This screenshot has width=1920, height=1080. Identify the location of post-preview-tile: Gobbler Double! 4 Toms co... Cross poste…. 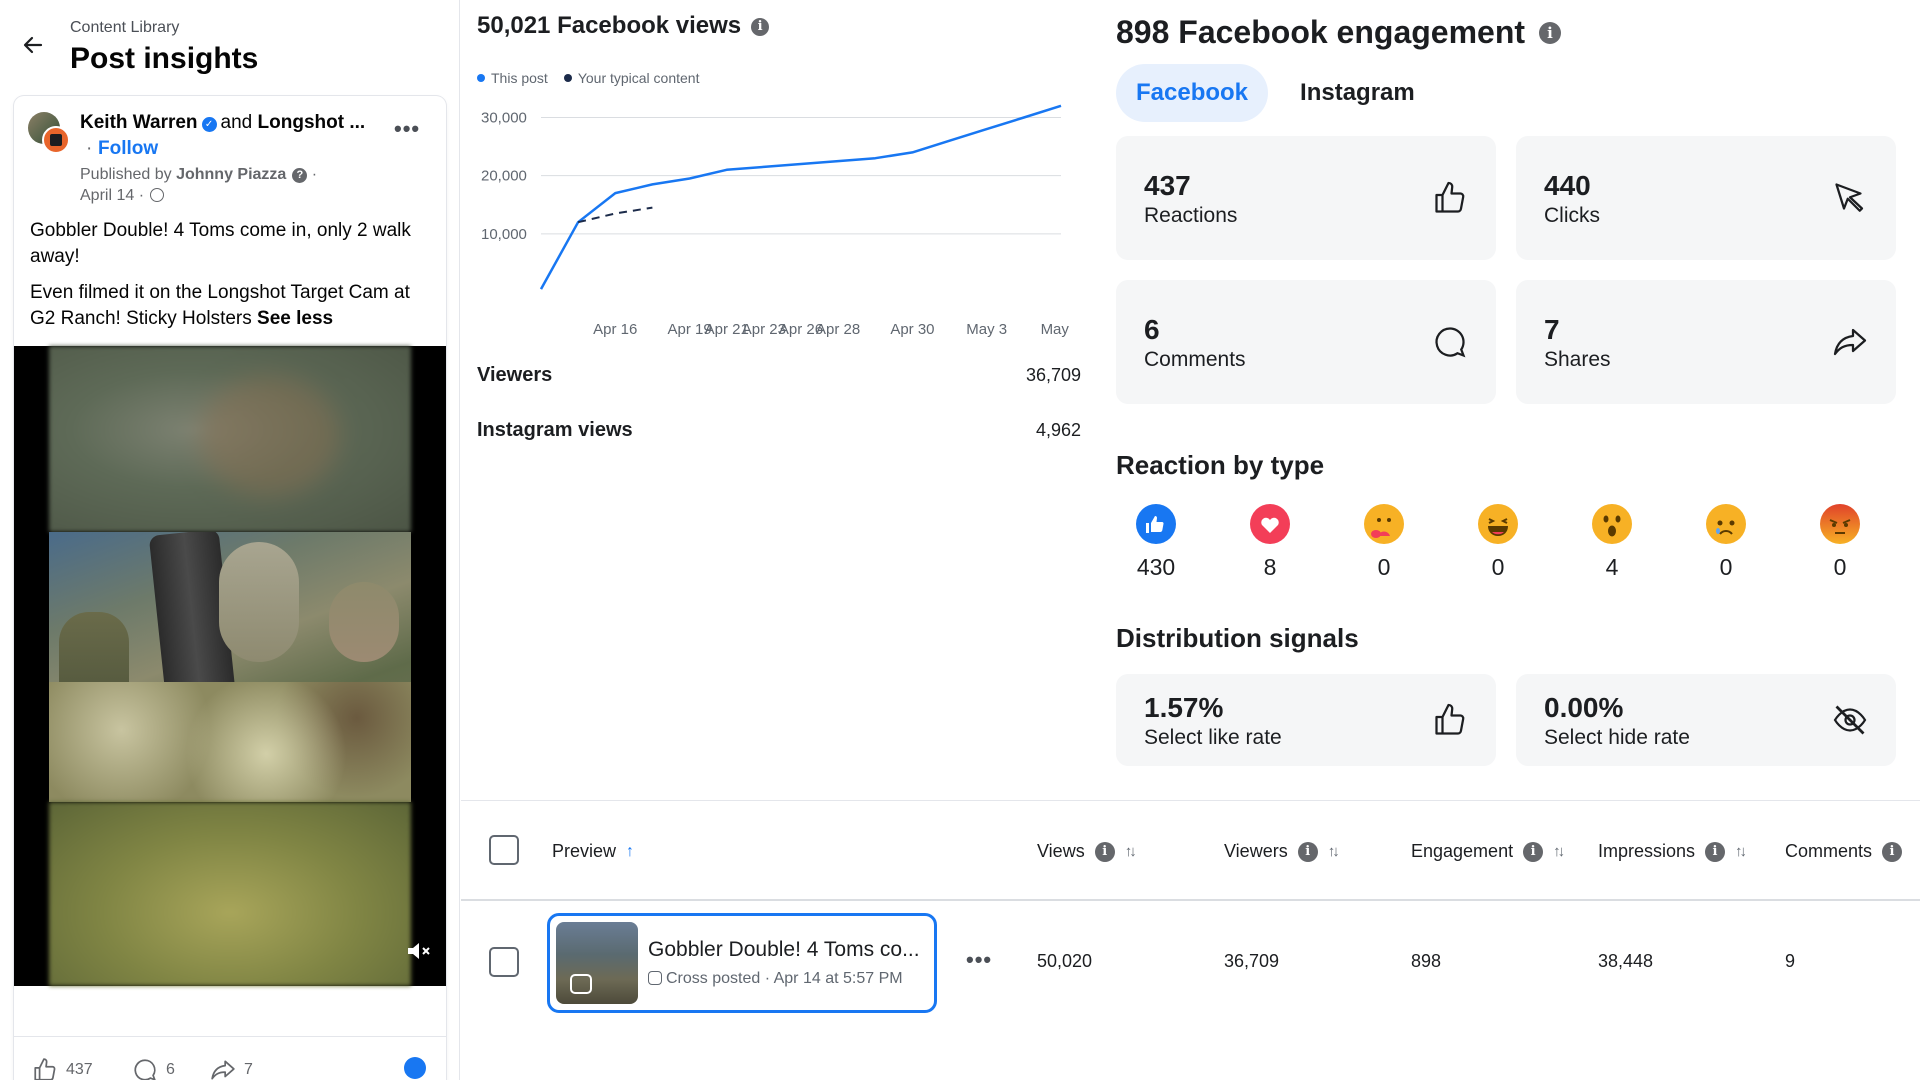
(742, 963).